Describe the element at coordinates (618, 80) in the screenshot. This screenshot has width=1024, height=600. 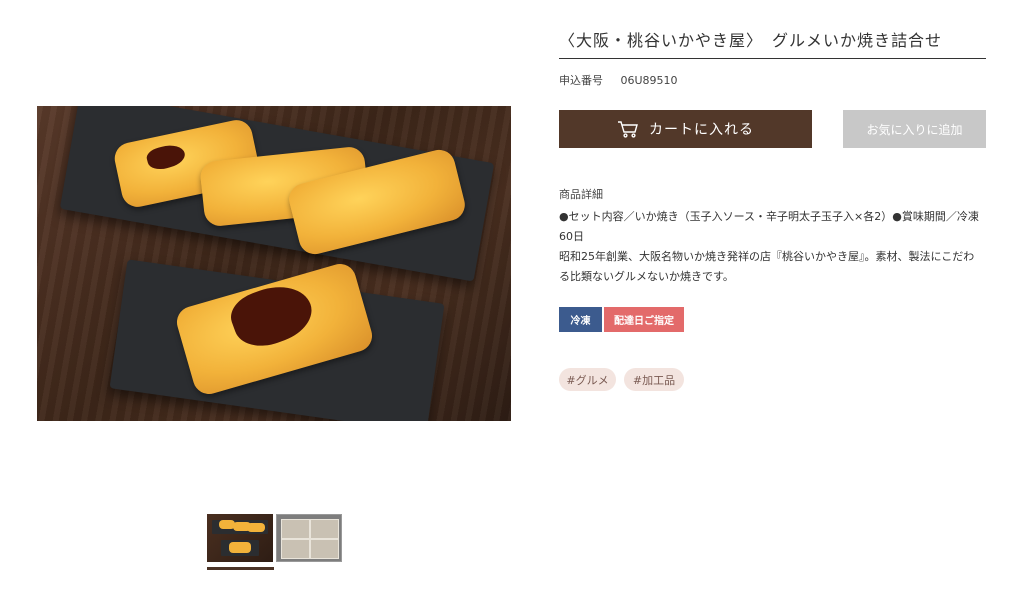
I see `order-number-row: 申込番号 06U89510` at that location.